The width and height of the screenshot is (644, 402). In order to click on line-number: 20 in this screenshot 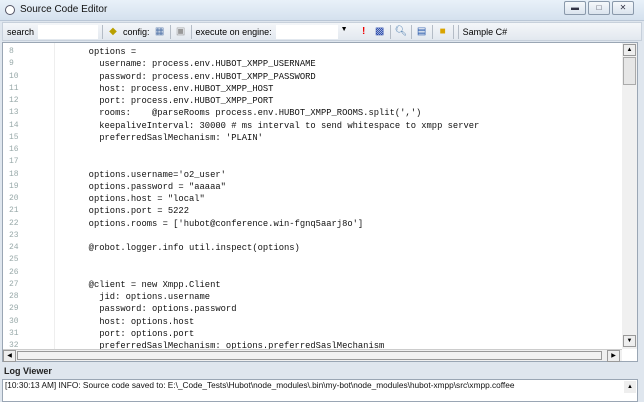, I will do `click(14, 198)`.